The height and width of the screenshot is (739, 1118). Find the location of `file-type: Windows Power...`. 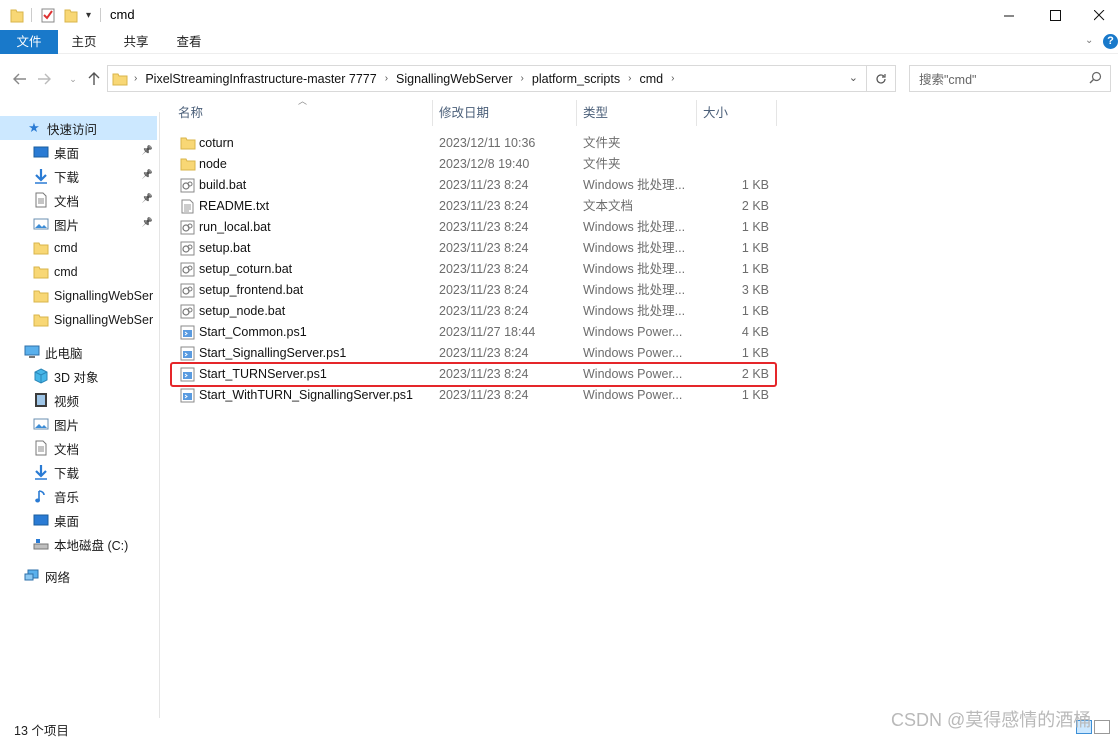

file-type: Windows Power... is located at coordinates (633, 332).